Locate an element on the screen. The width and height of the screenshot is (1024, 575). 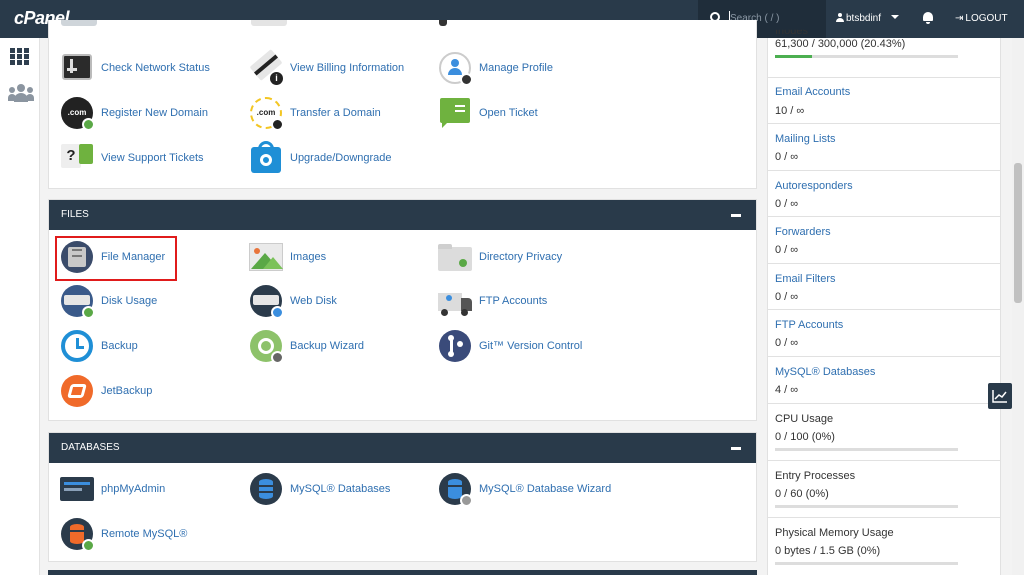
general-item-open-ticket: Open Ticket is located at coordinates (487, 113).